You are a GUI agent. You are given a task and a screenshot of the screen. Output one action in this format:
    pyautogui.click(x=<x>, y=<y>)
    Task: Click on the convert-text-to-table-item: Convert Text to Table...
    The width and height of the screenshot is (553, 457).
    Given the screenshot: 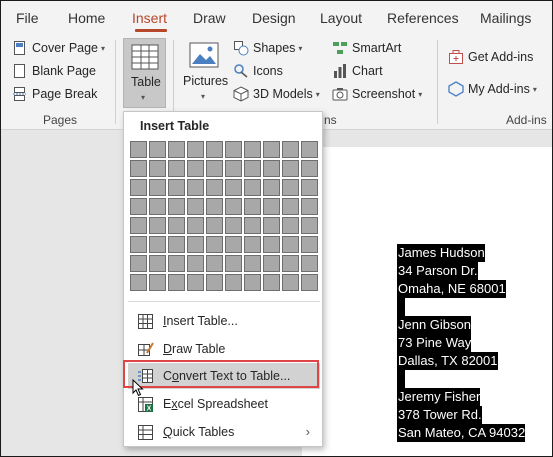 What is the action you would take?
    pyautogui.click(x=224, y=376)
    